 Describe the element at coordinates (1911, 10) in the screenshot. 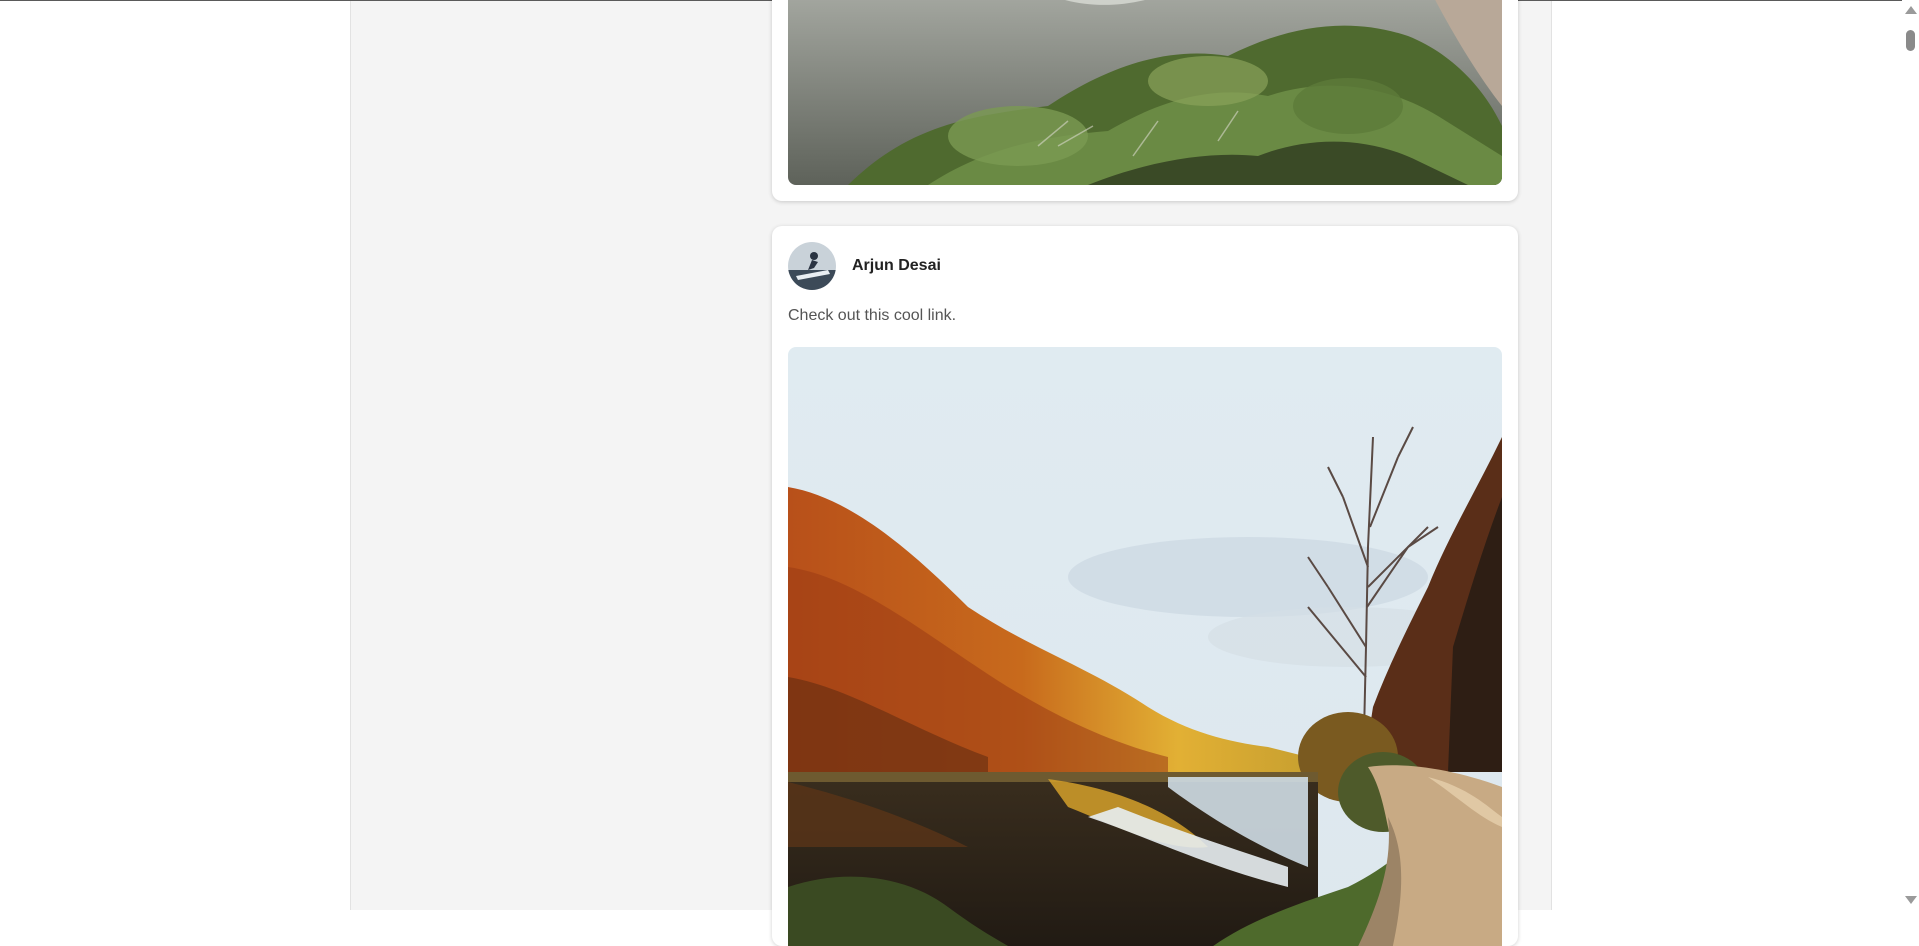

I see `scroll-up-arrow-icon` at that location.